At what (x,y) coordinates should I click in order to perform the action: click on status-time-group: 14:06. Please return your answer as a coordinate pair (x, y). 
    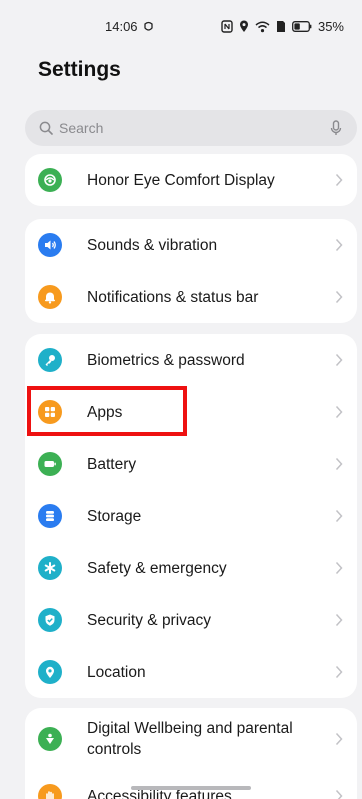
    Looking at the image, I should click on (129, 26).